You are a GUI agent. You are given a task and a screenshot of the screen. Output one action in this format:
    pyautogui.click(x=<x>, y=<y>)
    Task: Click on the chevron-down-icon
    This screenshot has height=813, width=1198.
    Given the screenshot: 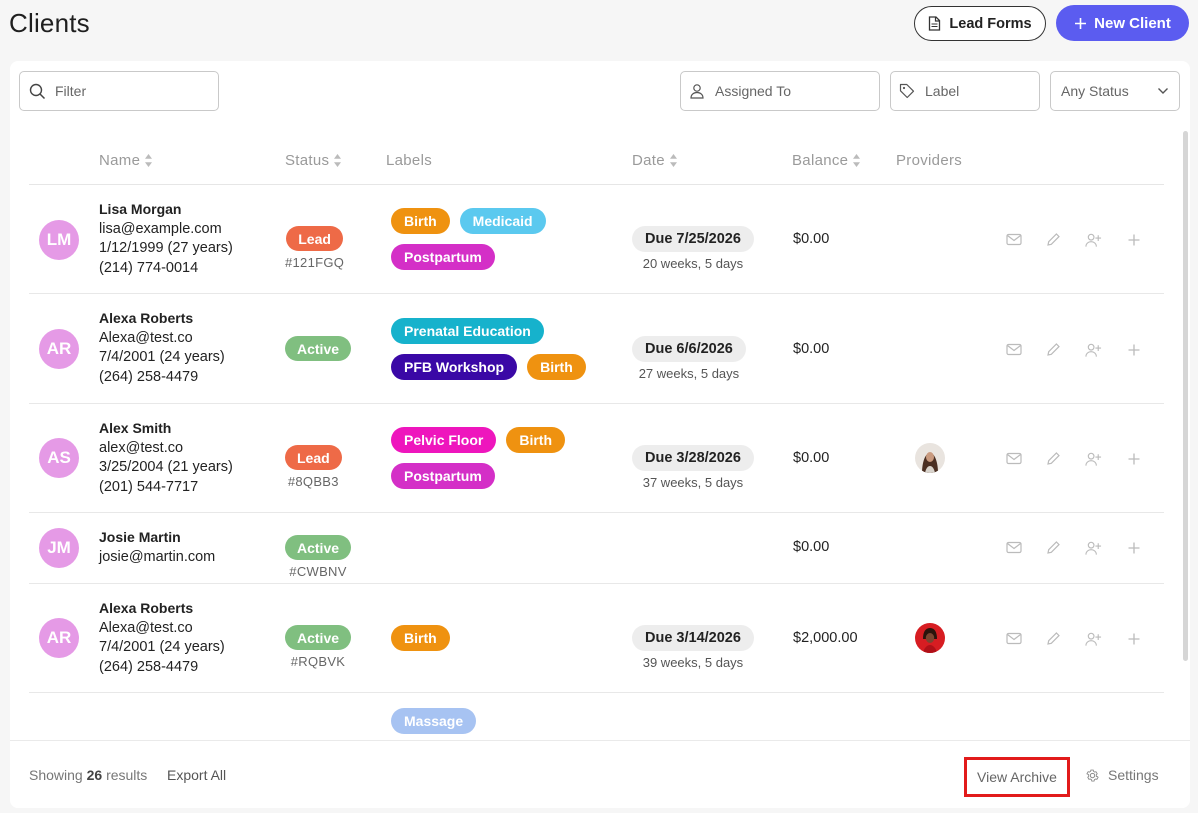 What is the action you would take?
    pyautogui.click(x=1163, y=91)
    